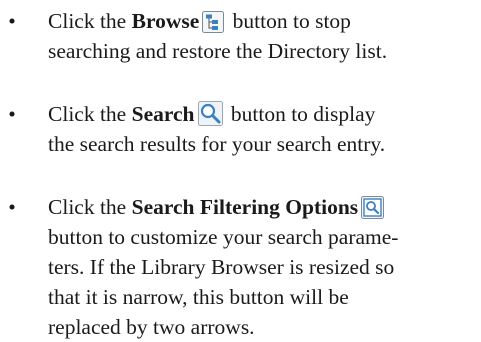  Describe the element at coordinates (198, 297) in the screenshot. I see `text-line: that it is narrow, this button will be` at that location.